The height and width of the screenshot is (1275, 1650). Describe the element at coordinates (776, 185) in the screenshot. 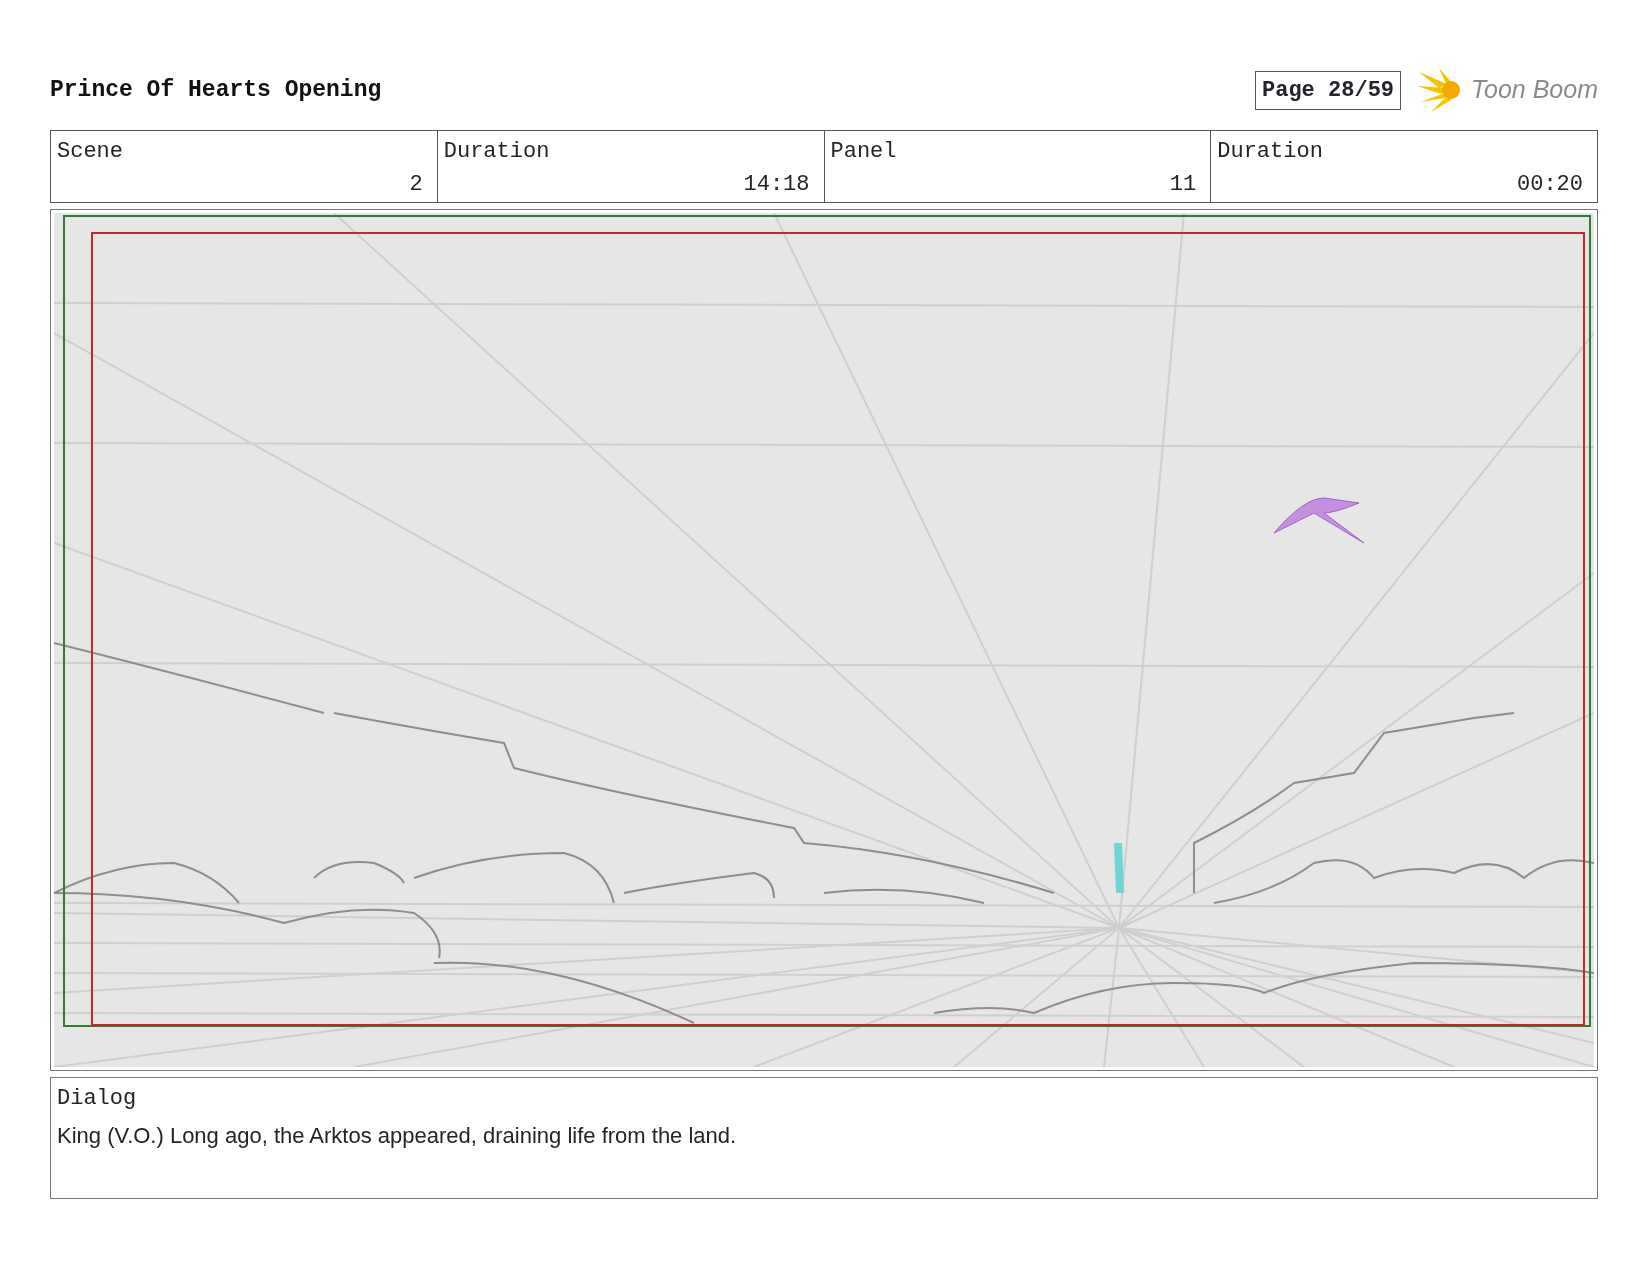

I see `info-value: 14:18` at that location.